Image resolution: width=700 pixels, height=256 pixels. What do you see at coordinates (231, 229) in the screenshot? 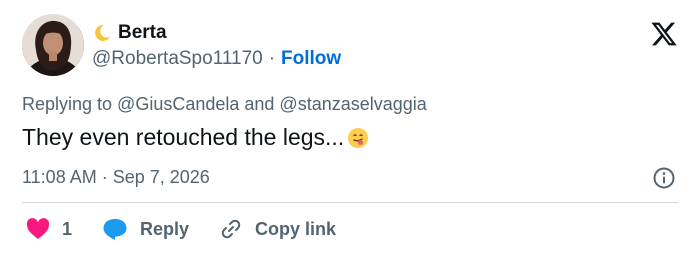
I see `link-icon` at bounding box center [231, 229].